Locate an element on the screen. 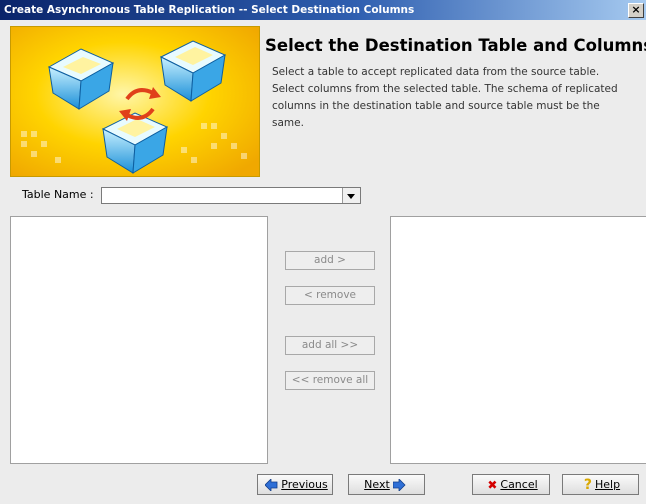 Image resolution: width=646 pixels, height=504 pixels. previous-button: Previous is located at coordinates (295, 484).